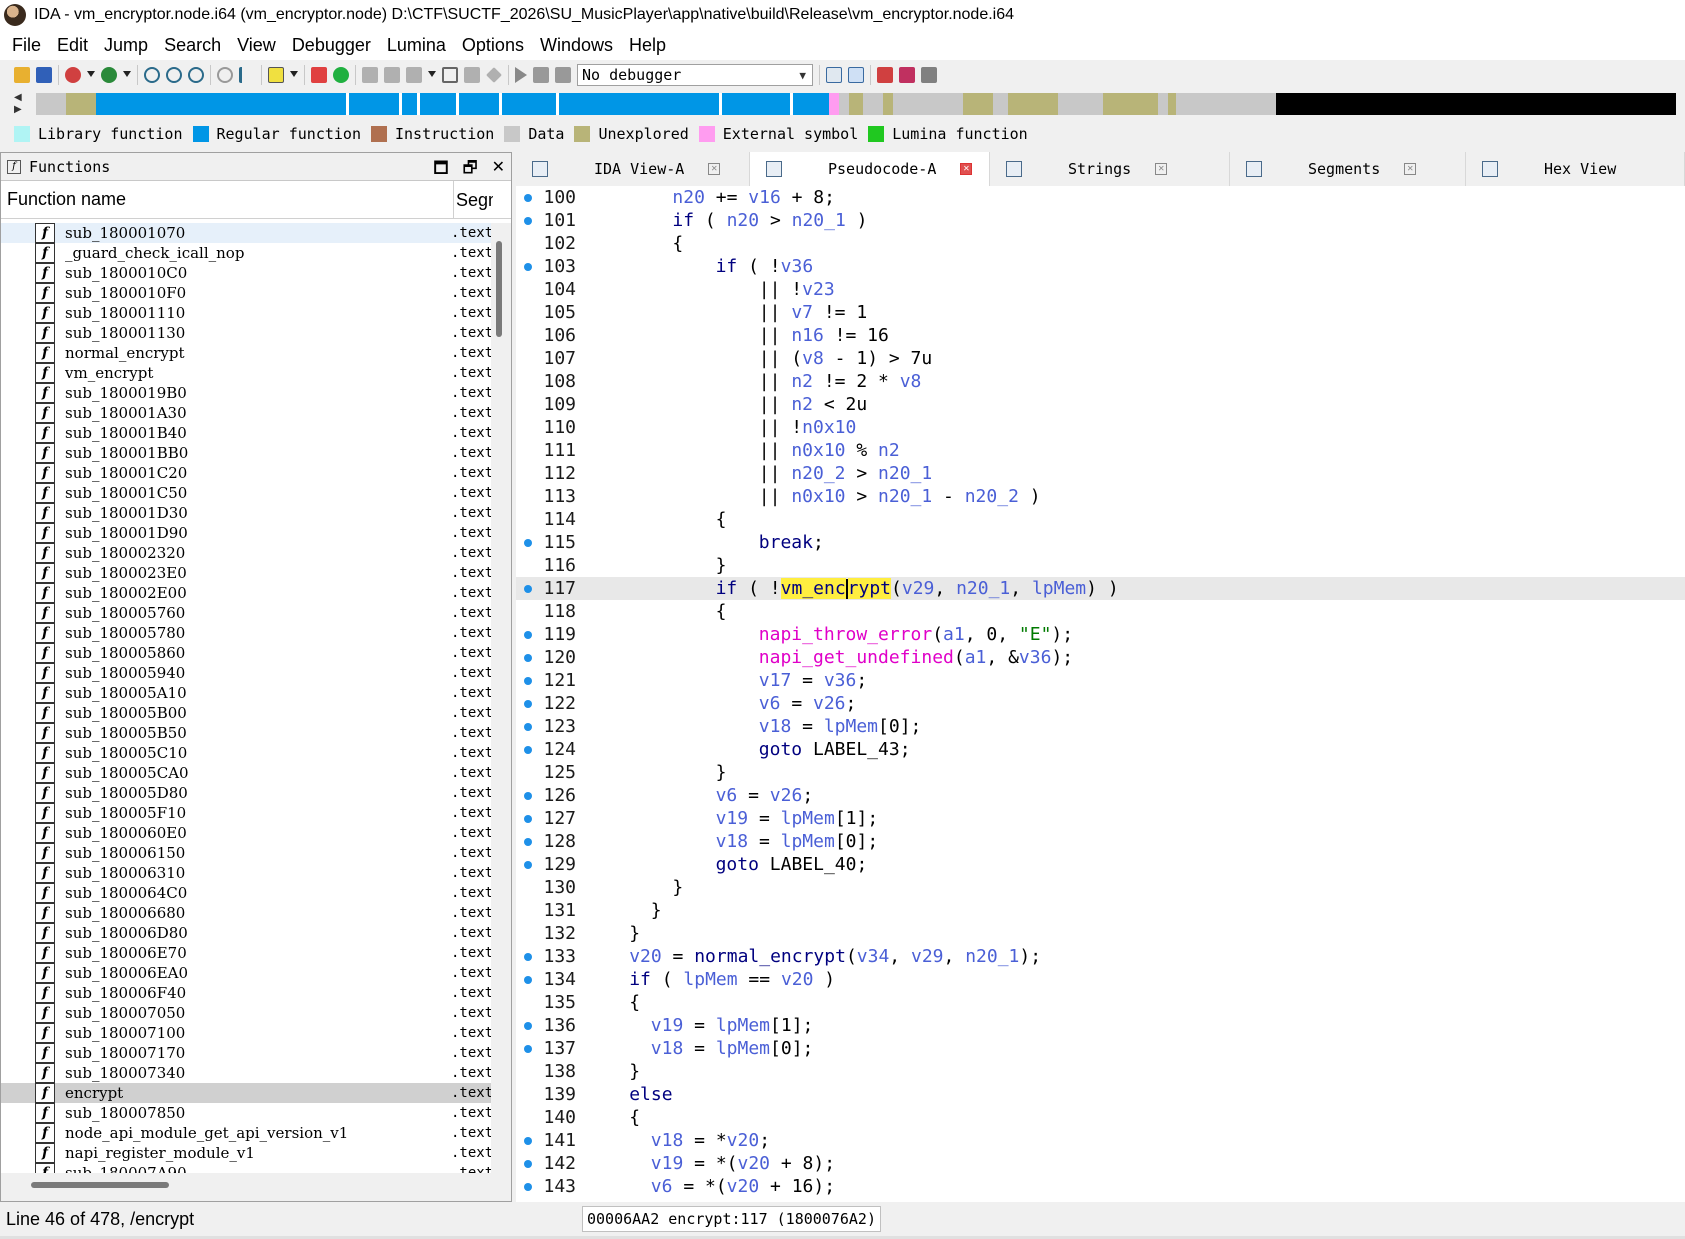 Image resolution: width=1685 pixels, height=1239 pixels. I want to click on decompile-icon, so click(834, 75).